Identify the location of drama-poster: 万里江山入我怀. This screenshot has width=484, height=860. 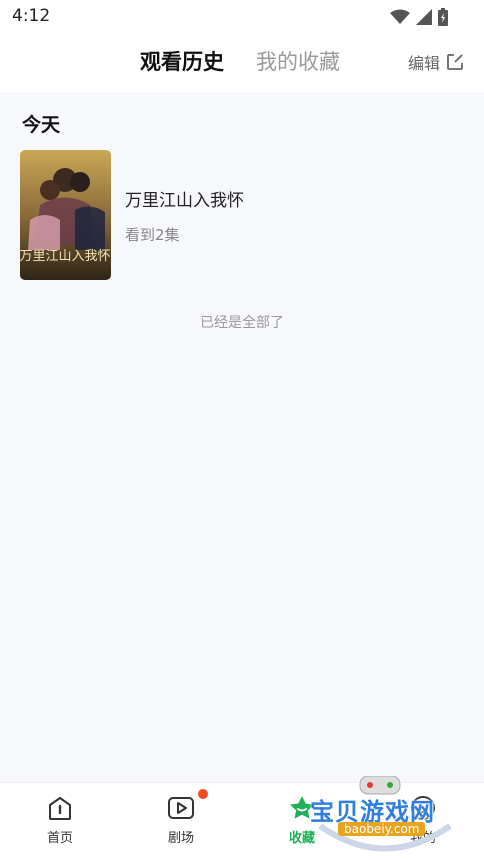
(65, 215).